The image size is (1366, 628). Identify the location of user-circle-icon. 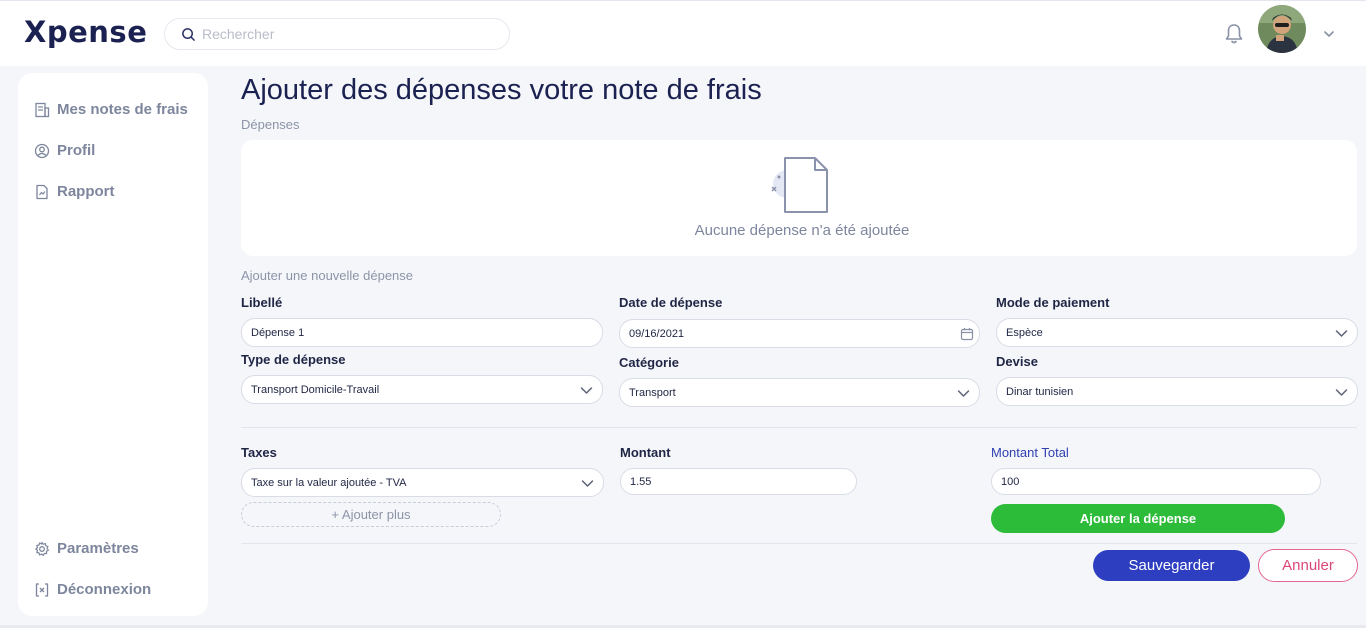
(42, 150).